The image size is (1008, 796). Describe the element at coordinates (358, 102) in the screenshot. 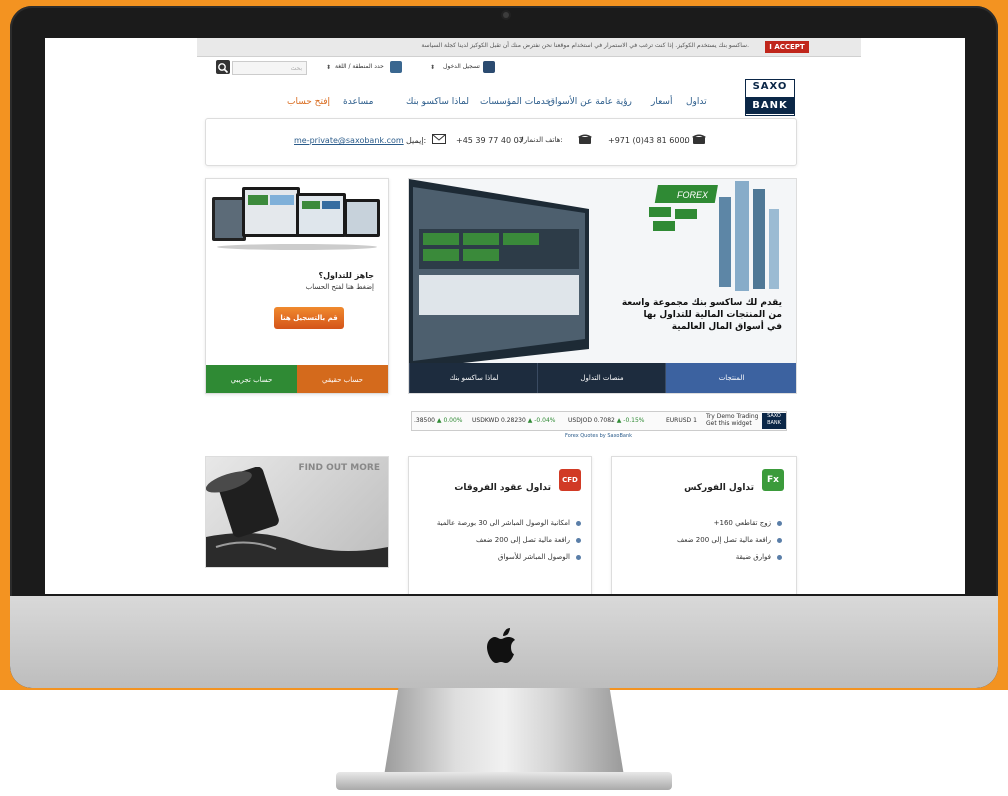

I see `nav-help: مساعدة` at that location.